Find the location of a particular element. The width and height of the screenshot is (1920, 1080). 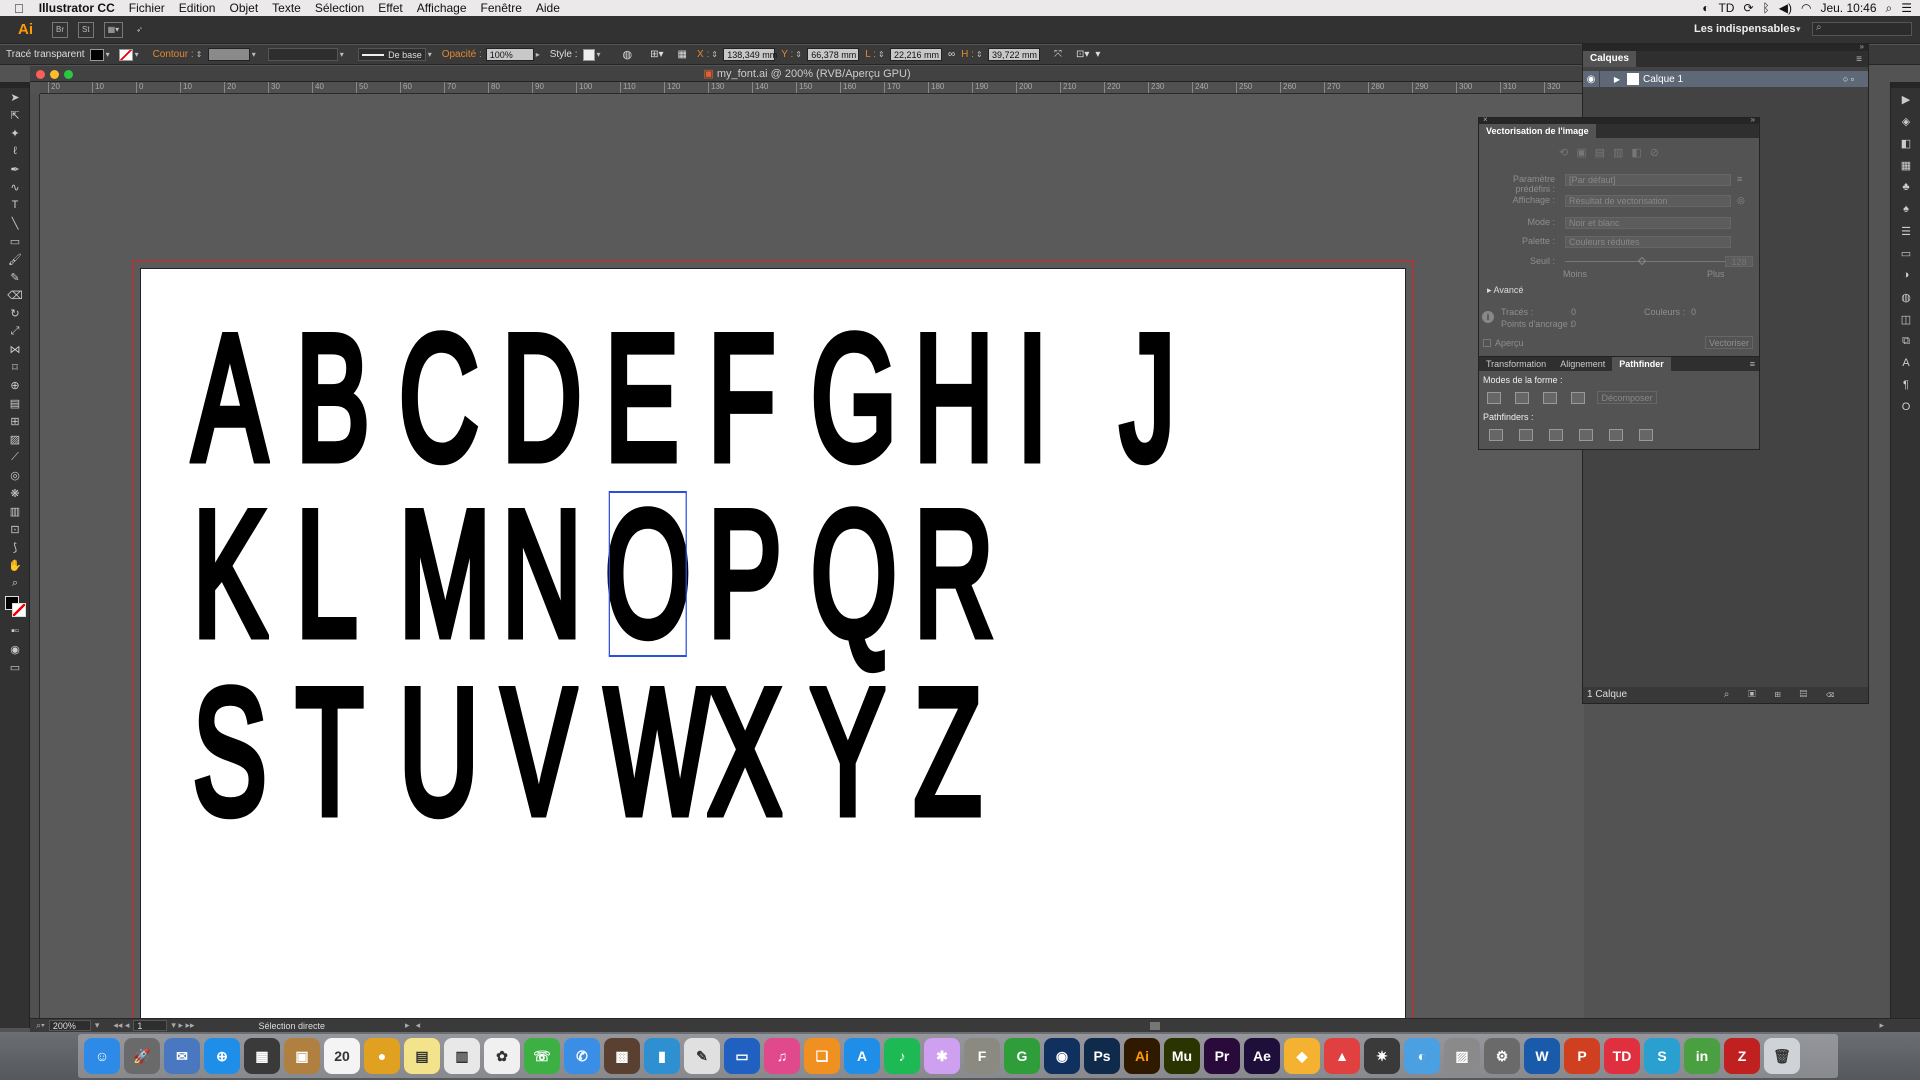

image-trace-grip: × » is located at coordinates (1619, 119).